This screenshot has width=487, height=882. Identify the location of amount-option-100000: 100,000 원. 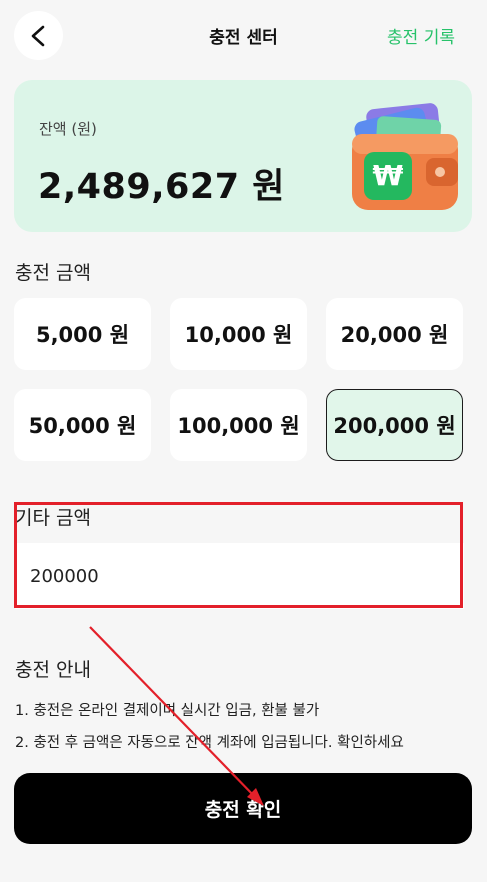
(238, 425).